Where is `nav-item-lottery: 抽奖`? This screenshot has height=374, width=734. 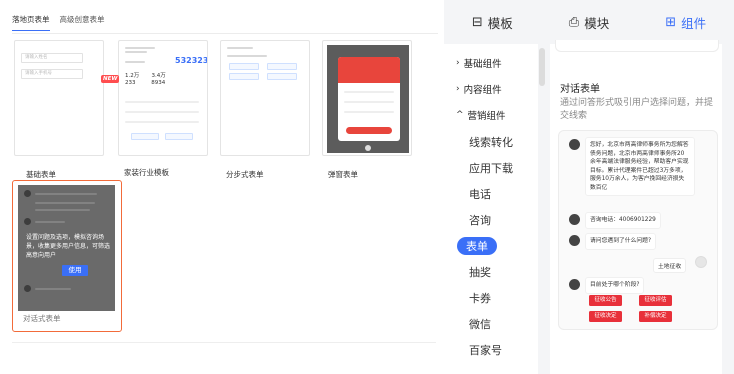 nav-item-lottery: 抽奖 is located at coordinates (480, 272).